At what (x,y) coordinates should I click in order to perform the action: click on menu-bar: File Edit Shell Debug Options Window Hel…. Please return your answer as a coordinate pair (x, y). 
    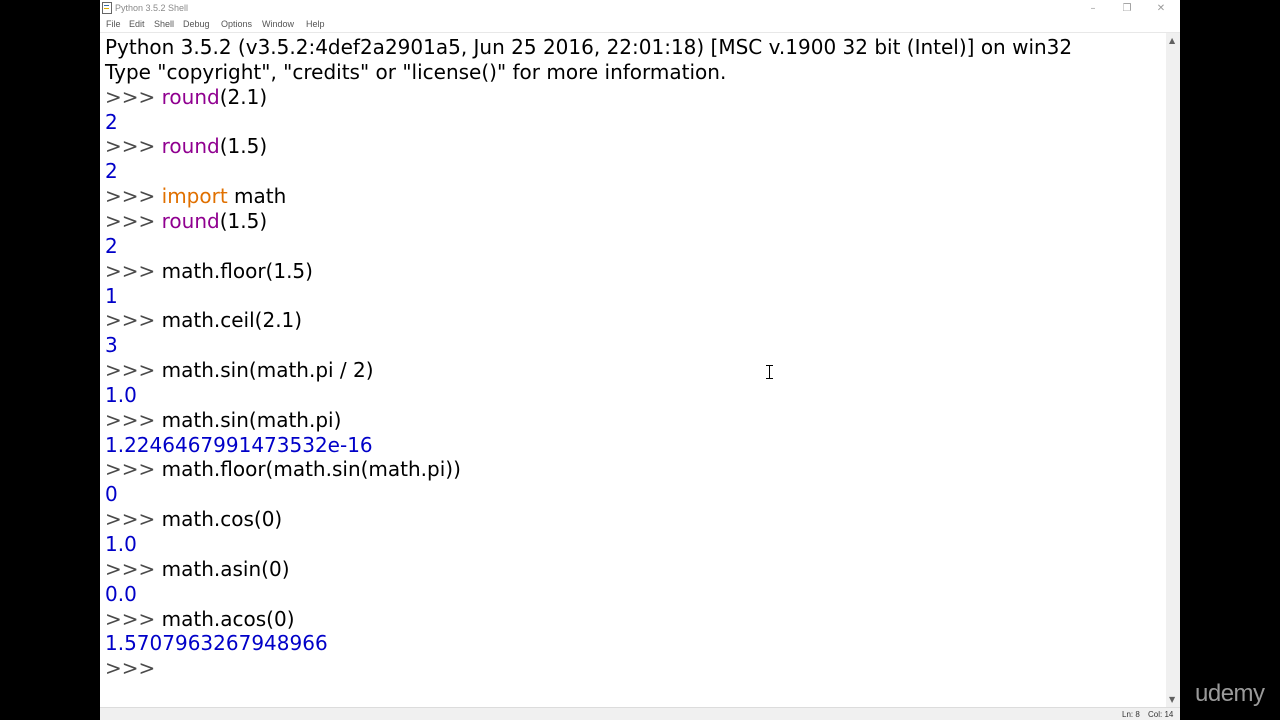
    Looking at the image, I should click on (640, 25).